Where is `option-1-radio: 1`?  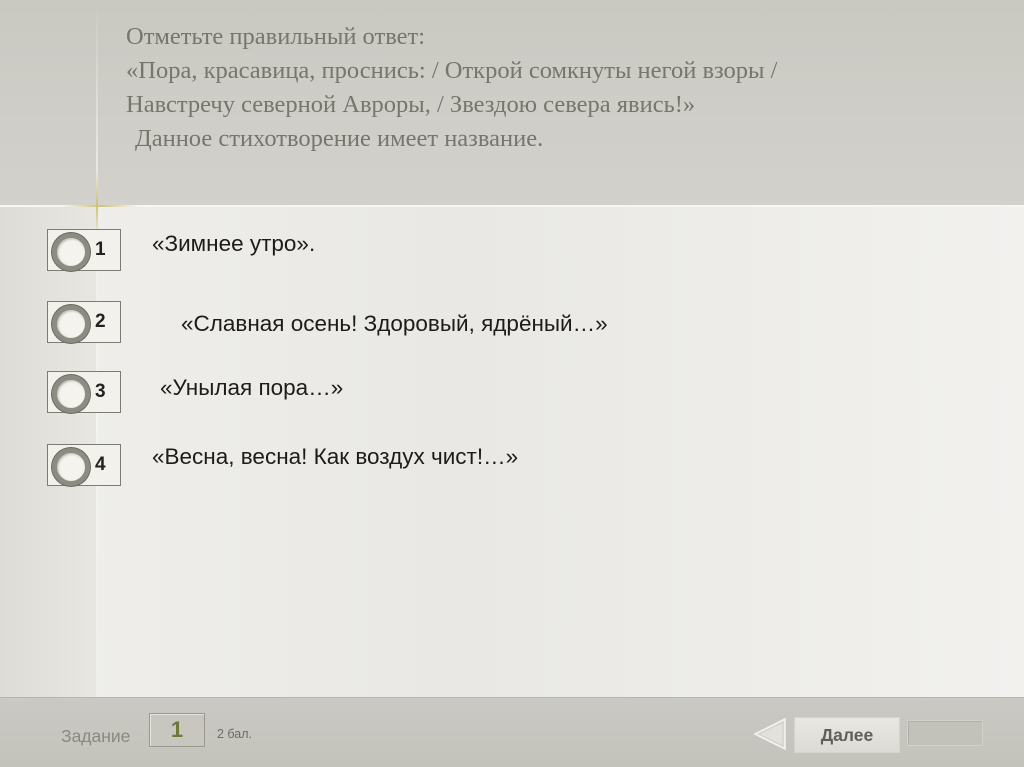 option-1-radio: 1 is located at coordinates (84, 250).